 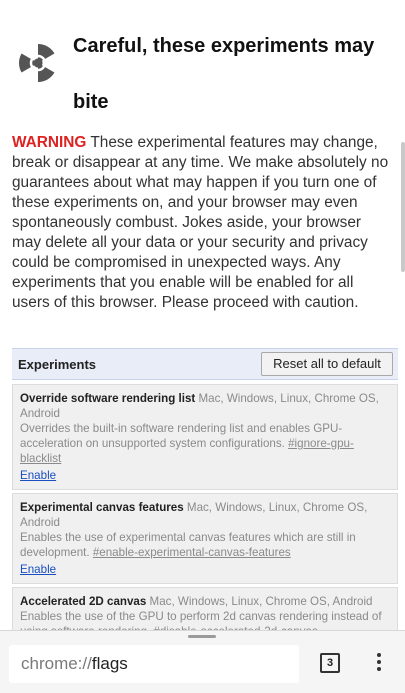 What do you see at coordinates (154, 664) in the screenshot?
I see `url-bar: chrome://flags` at bounding box center [154, 664].